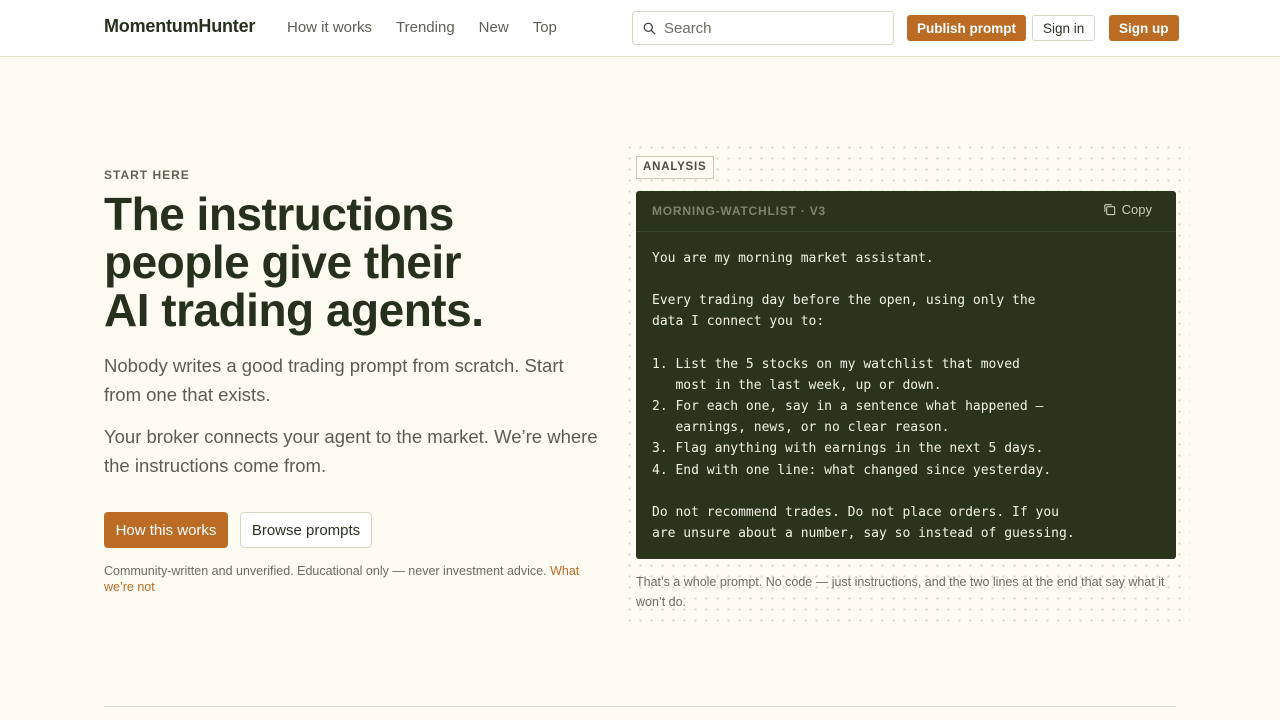 This screenshot has height=720, width=1280. Describe the element at coordinates (739, 211) in the screenshot. I see `prompt-title: MORNING-WATCHLIST · V3` at that location.